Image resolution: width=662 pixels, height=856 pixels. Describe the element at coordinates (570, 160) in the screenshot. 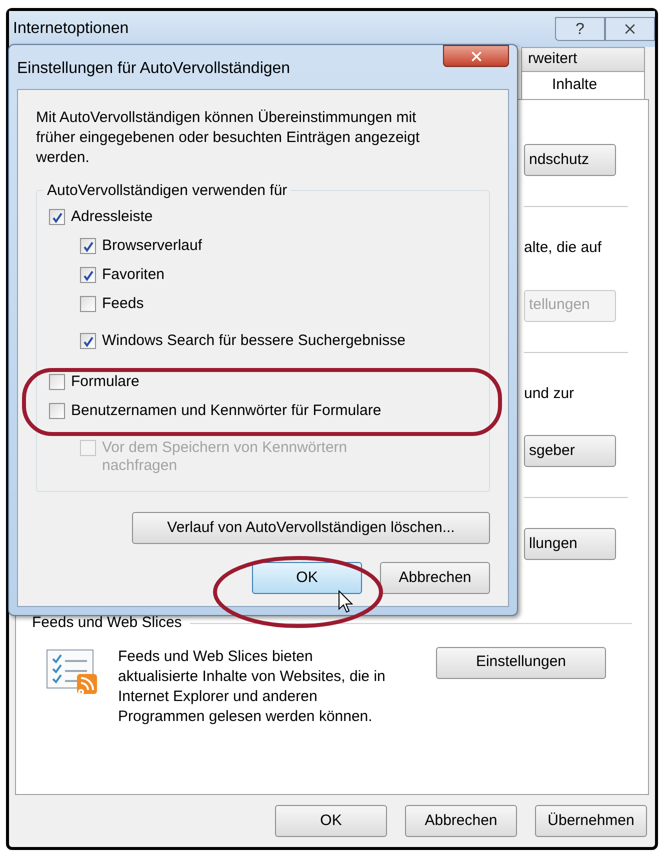

I see `button: ndschutz` at that location.